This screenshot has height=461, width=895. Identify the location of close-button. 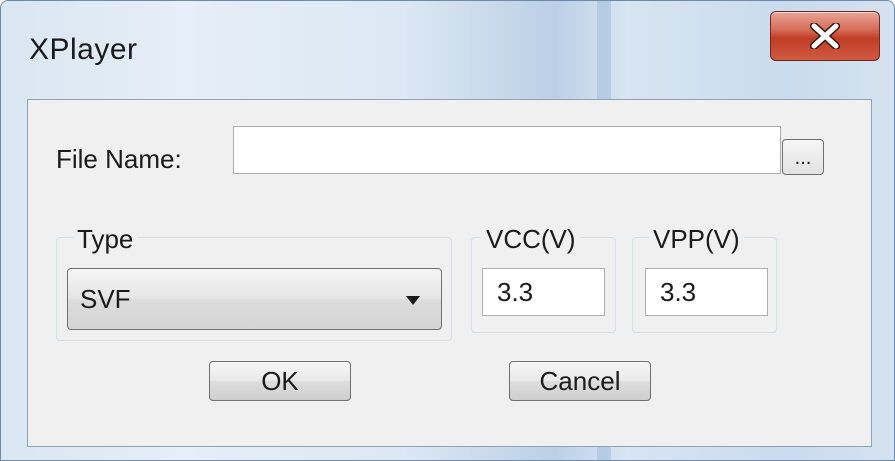
(825, 36).